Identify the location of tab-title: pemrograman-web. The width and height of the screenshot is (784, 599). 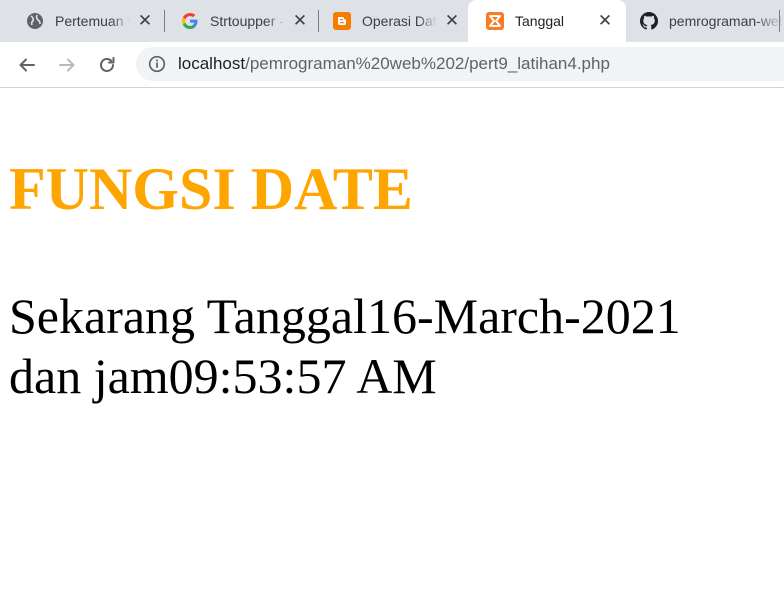
(726, 21).